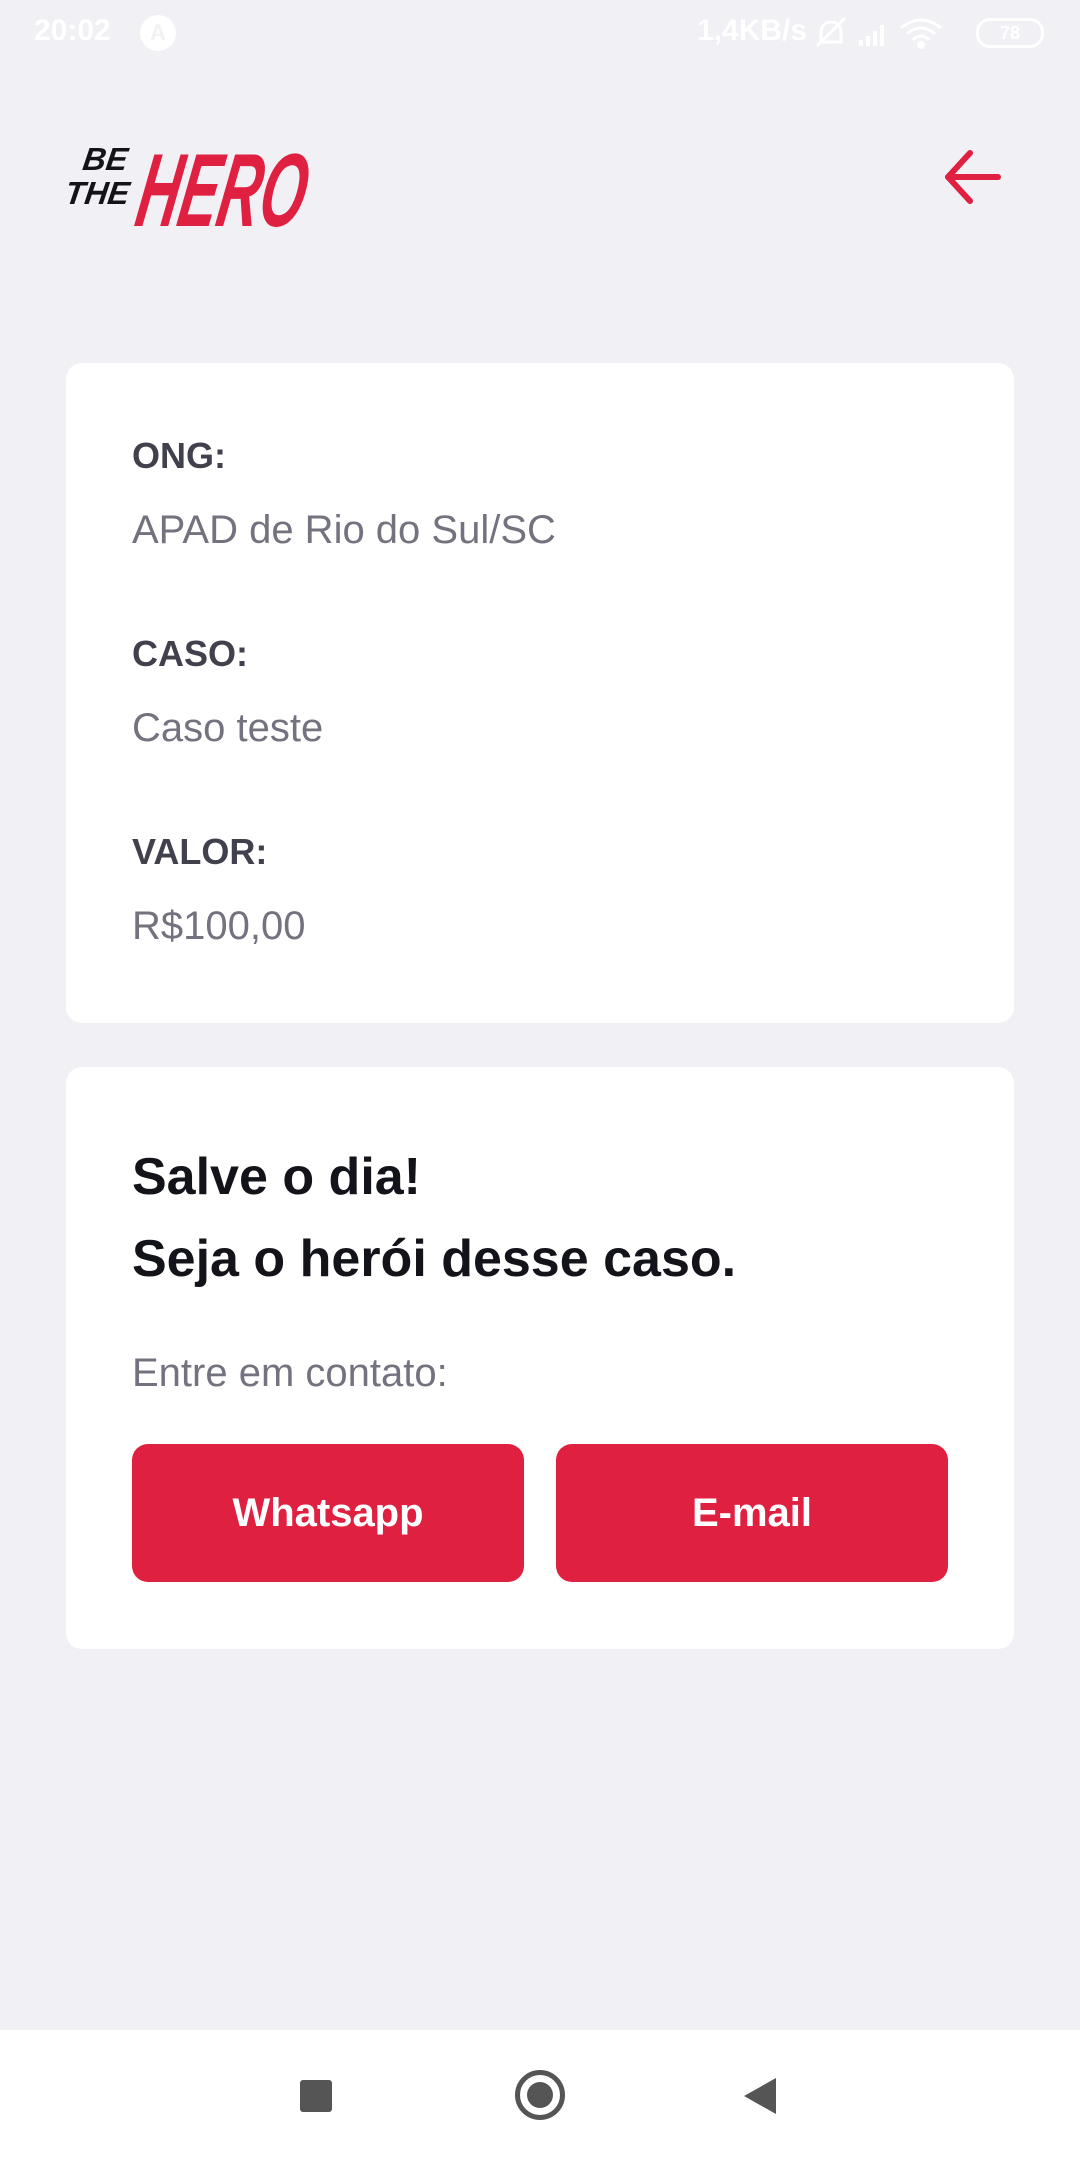  Describe the element at coordinates (890, 38) in the screenshot. I see `status-icons` at that location.